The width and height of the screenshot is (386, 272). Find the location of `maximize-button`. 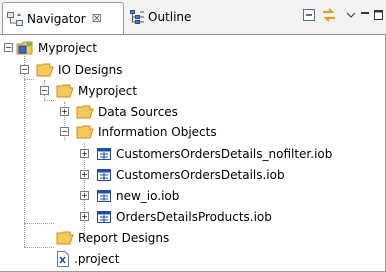

maximize-button is located at coordinates (378, 15).